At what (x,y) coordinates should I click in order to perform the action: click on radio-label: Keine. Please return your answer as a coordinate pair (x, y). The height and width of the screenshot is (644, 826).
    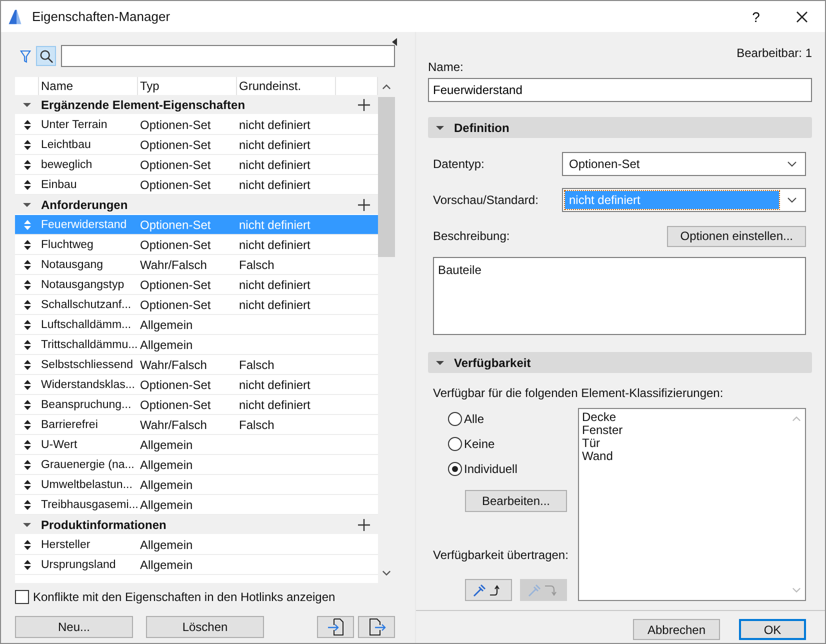
    Looking at the image, I should click on (479, 443).